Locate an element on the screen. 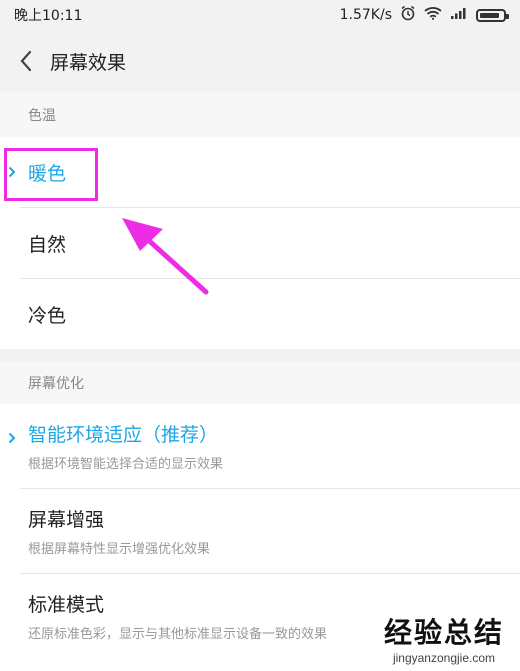  annotation-arrow-icon is located at coordinates (165, 256).